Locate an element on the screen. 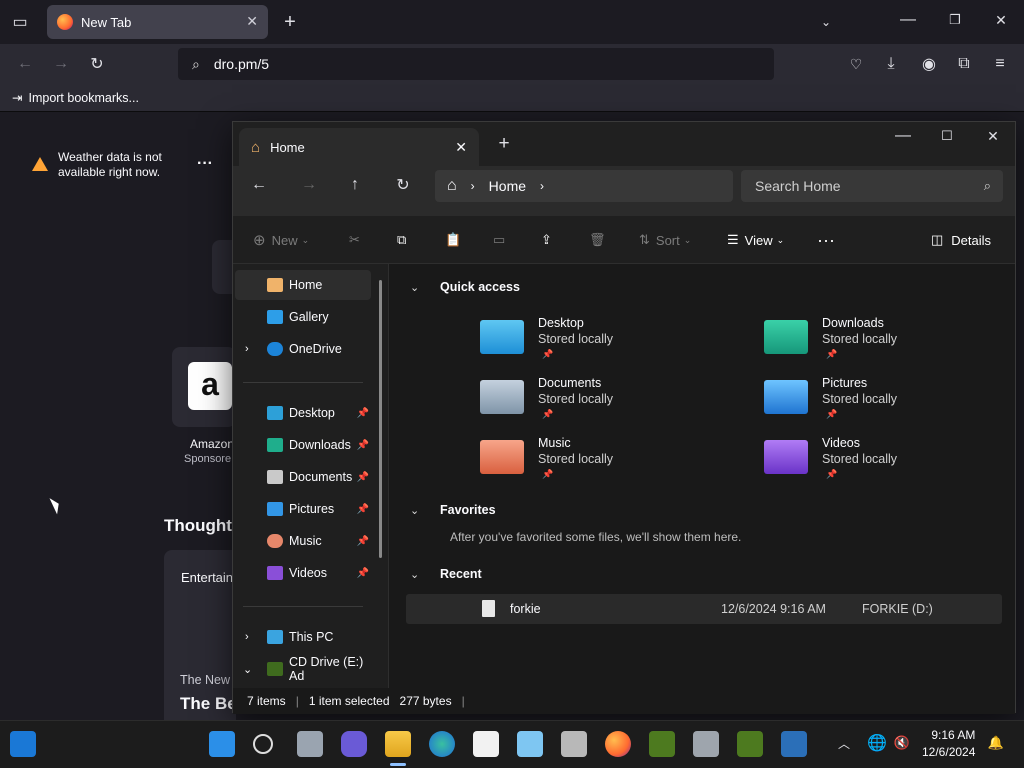 Image resolution: width=1024 pixels, height=768 pixels. app-icon is located at coordinates (574, 744).